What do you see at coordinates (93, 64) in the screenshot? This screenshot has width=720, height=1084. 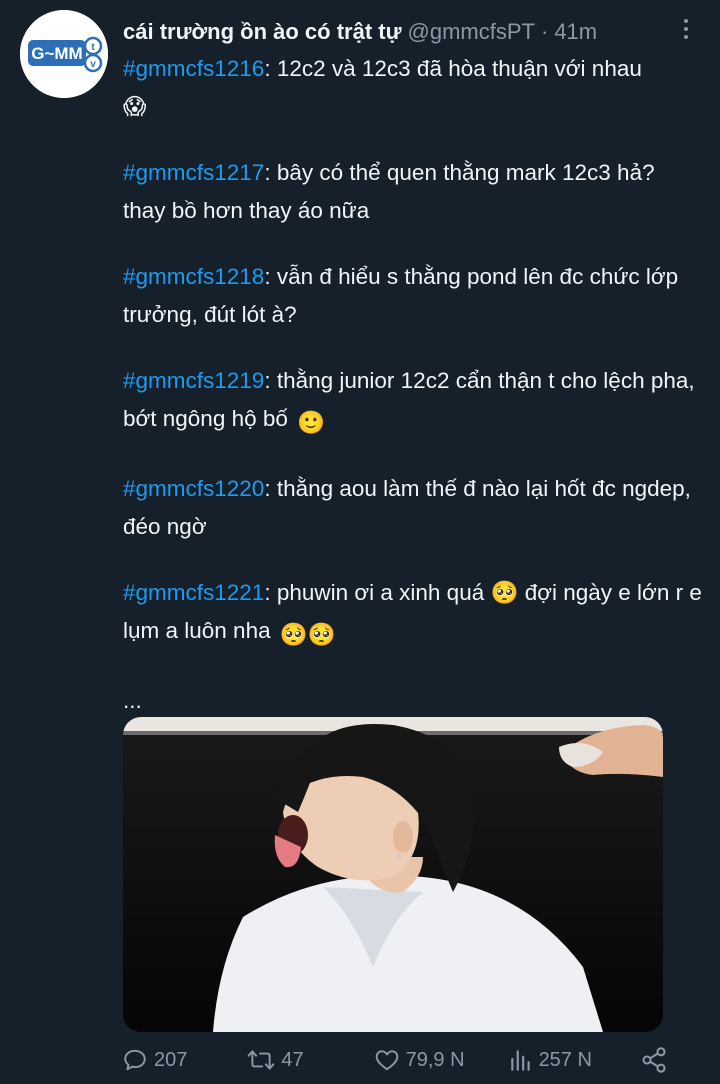 I see `svg-text: v` at bounding box center [93, 64].